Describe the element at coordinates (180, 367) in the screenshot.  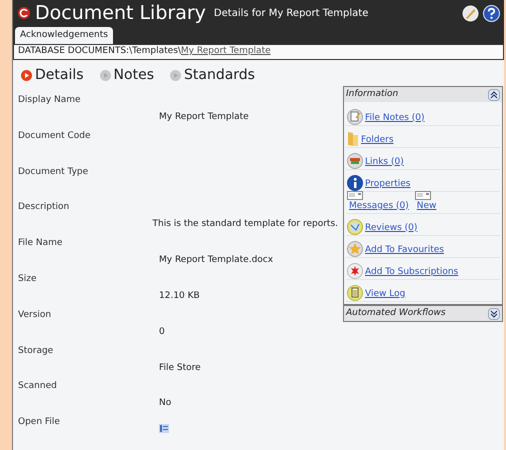
I see `field-value: File Store` at that location.